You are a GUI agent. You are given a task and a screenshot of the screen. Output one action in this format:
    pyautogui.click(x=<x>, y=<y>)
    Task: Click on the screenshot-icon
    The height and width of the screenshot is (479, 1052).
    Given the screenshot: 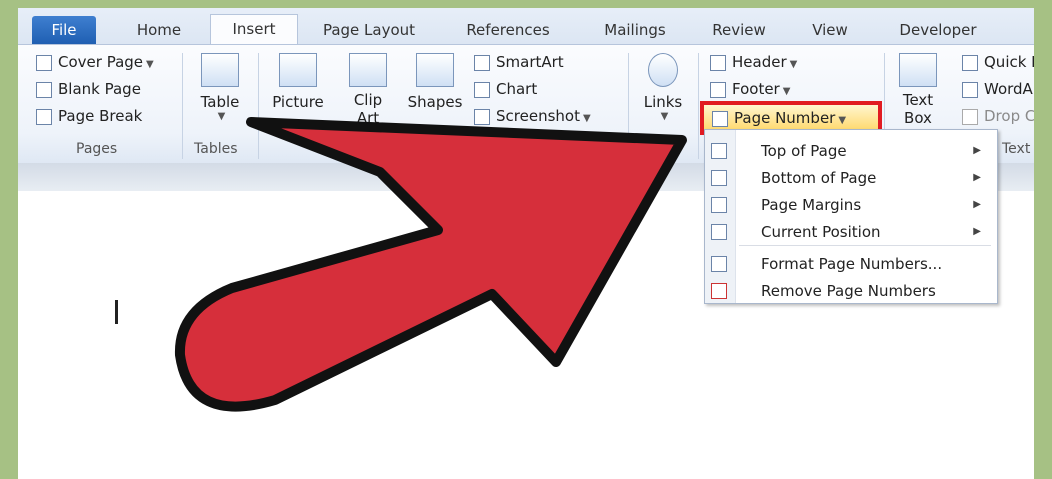 What is the action you would take?
    pyautogui.click(x=482, y=116)
    